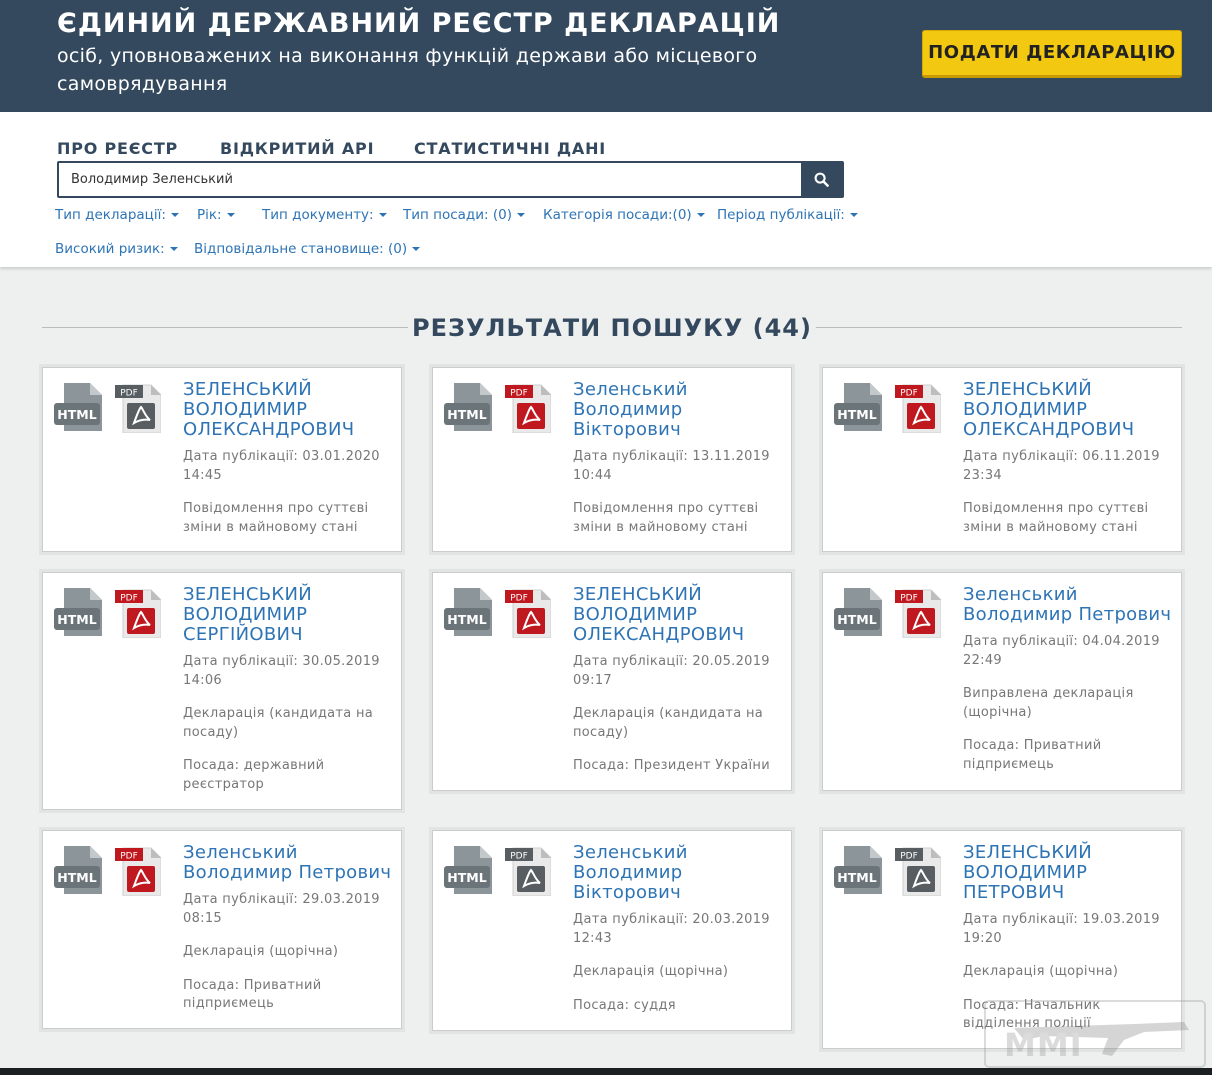 Image resolution: width=1212 pixels, height=1075 pixels. I want to click on submit-declaration-button: ПОДАТИ ДЕКЛАРАЦІЮ, so click(1052, 54).